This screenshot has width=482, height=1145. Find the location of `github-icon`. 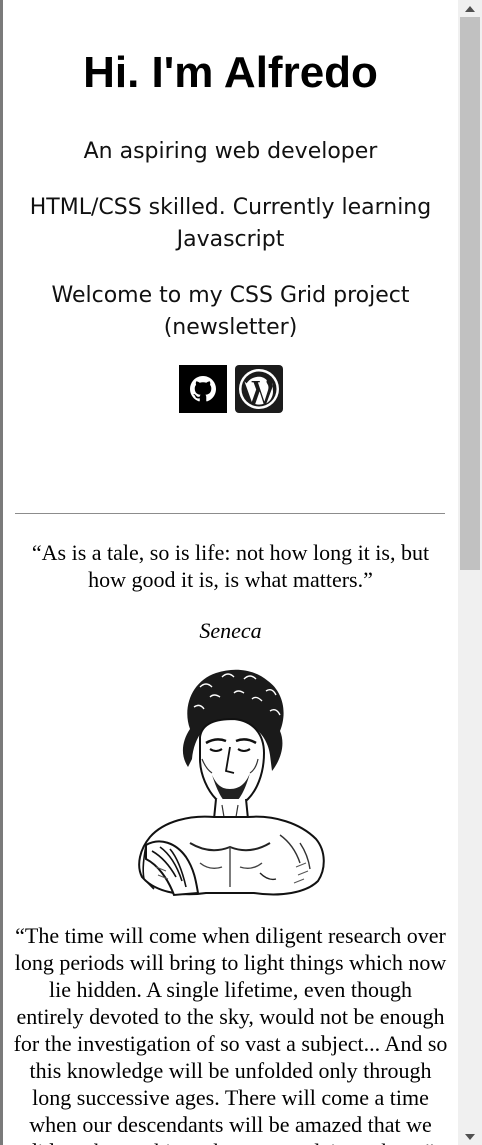

github-icon is located at coordinates (203, 389).